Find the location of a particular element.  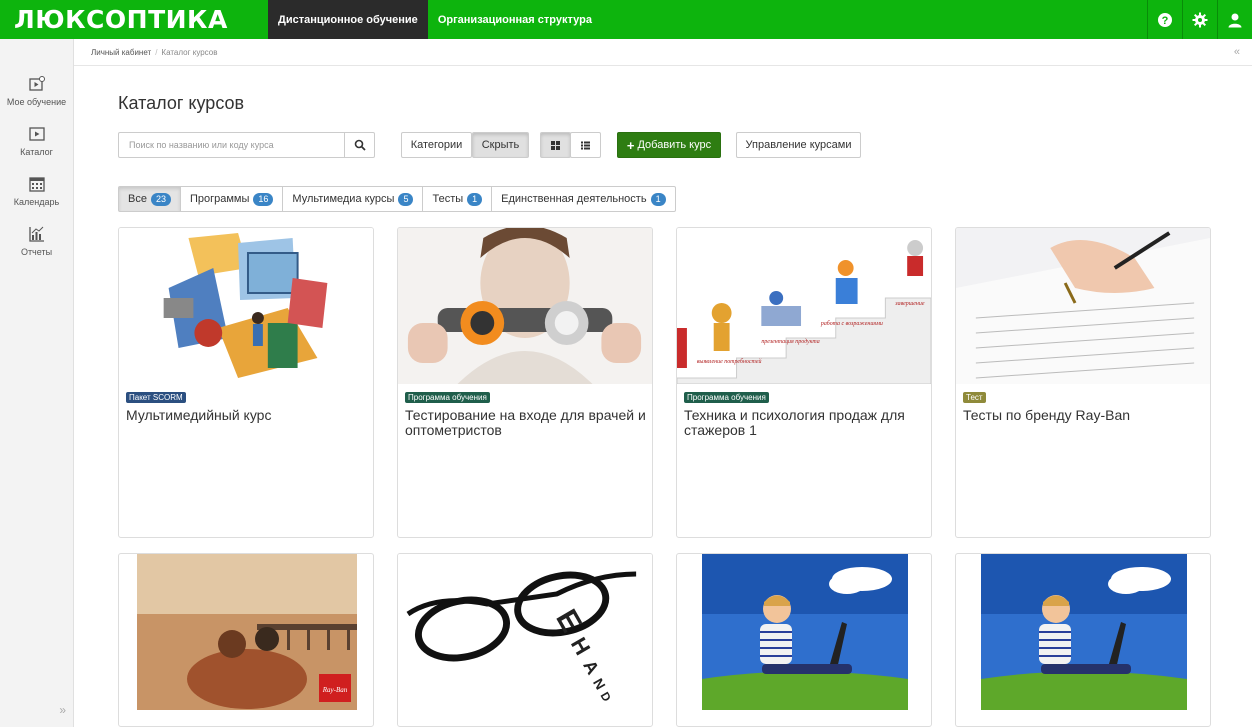

grid-view-button is located at coordinates (555, 145).